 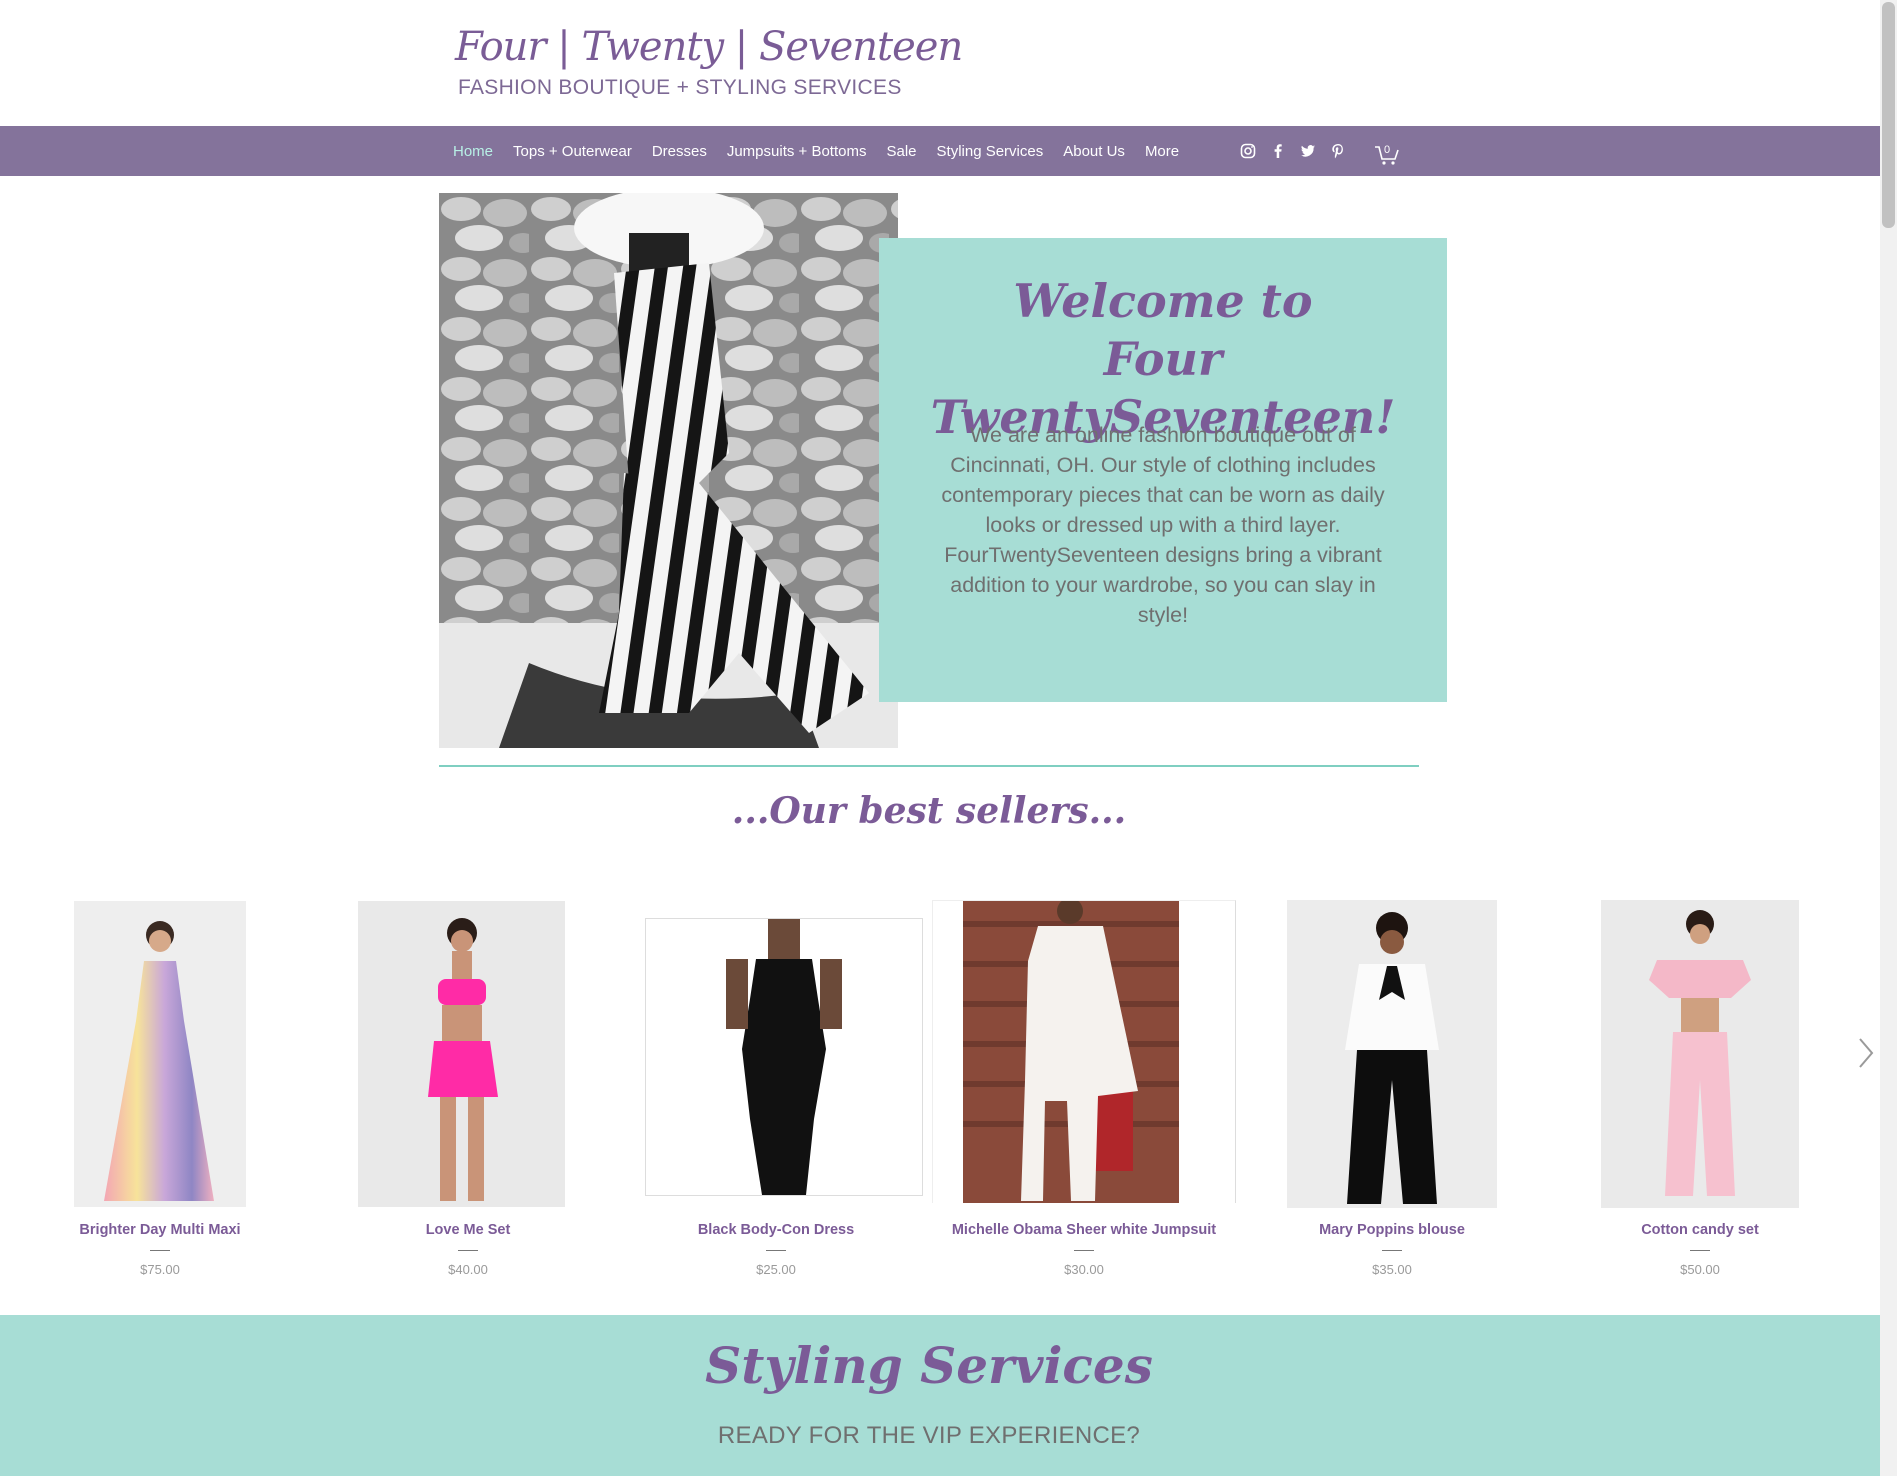 What do you see at coordinates (776, 1269) in the screenshot?
I see `product-price: $25.00` at bounding box center [776, 1269].